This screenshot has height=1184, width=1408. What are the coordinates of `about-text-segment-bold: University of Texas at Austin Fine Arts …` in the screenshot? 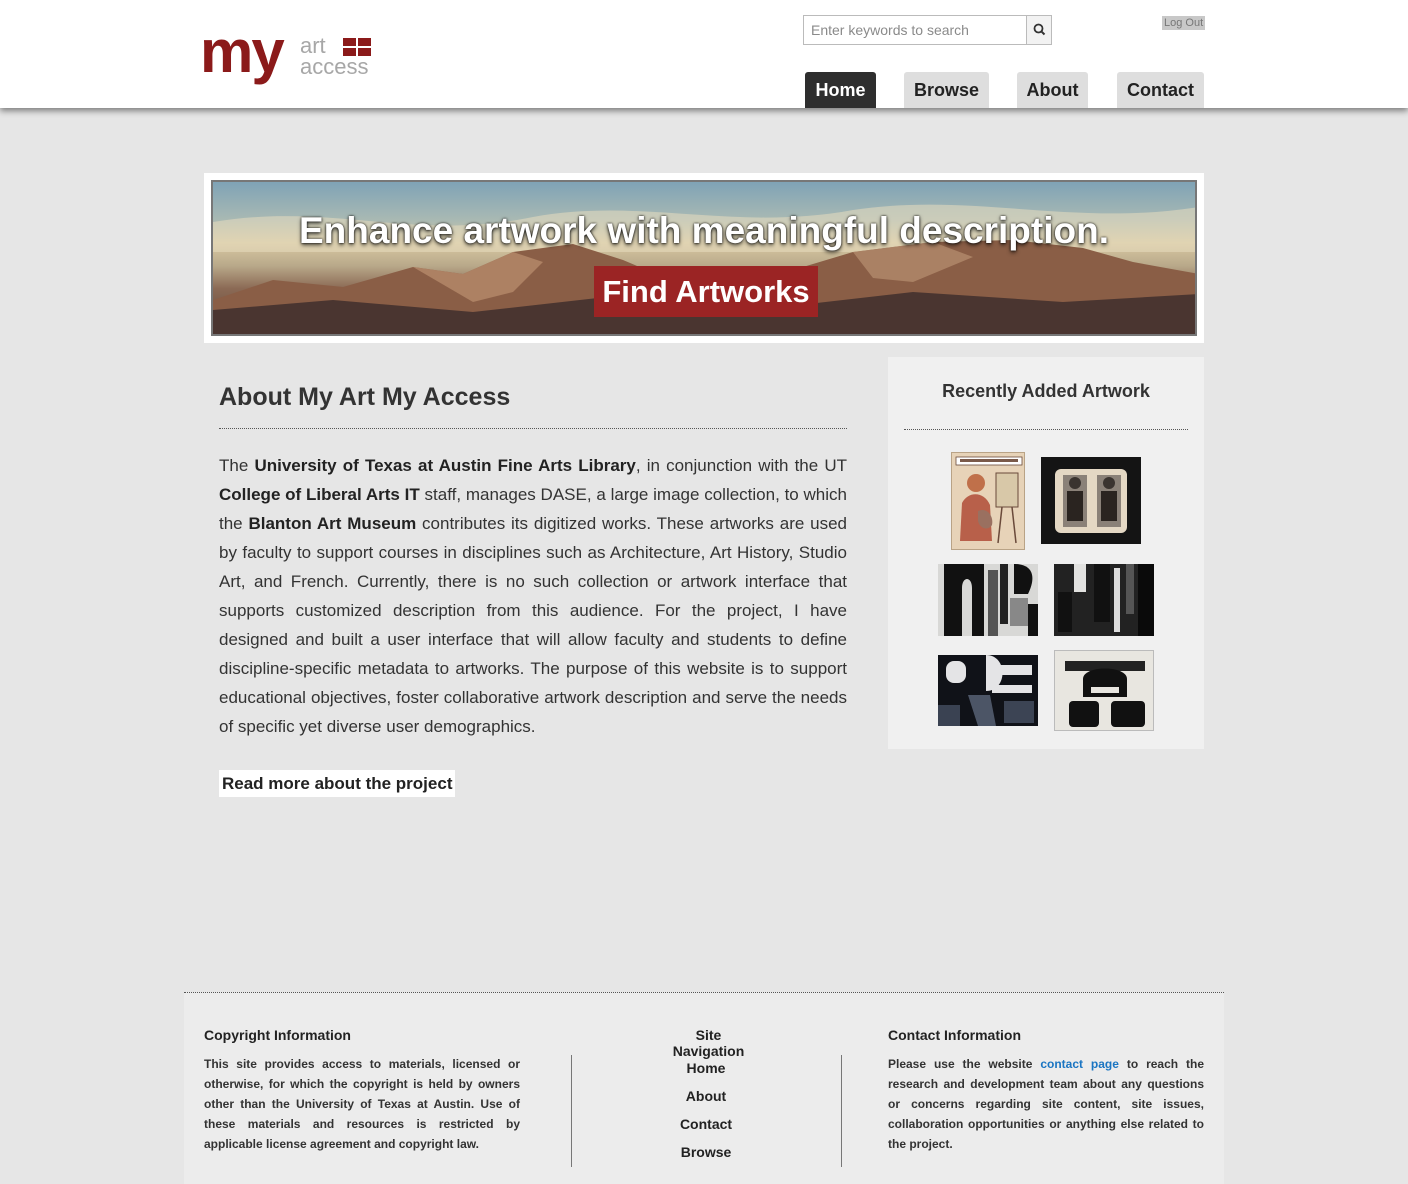 It's located at (445, 465).